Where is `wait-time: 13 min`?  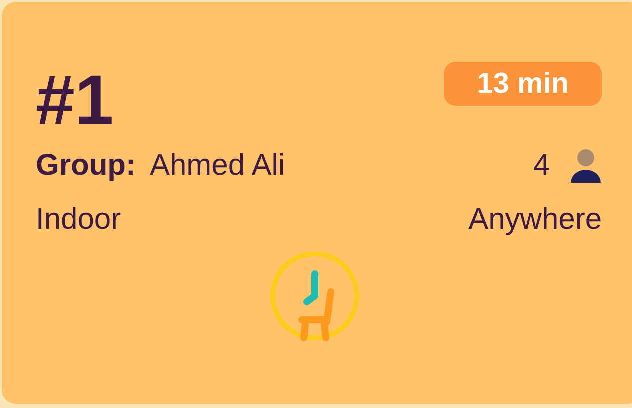
wait-time: 13 min is located at coordinates (523, 84).